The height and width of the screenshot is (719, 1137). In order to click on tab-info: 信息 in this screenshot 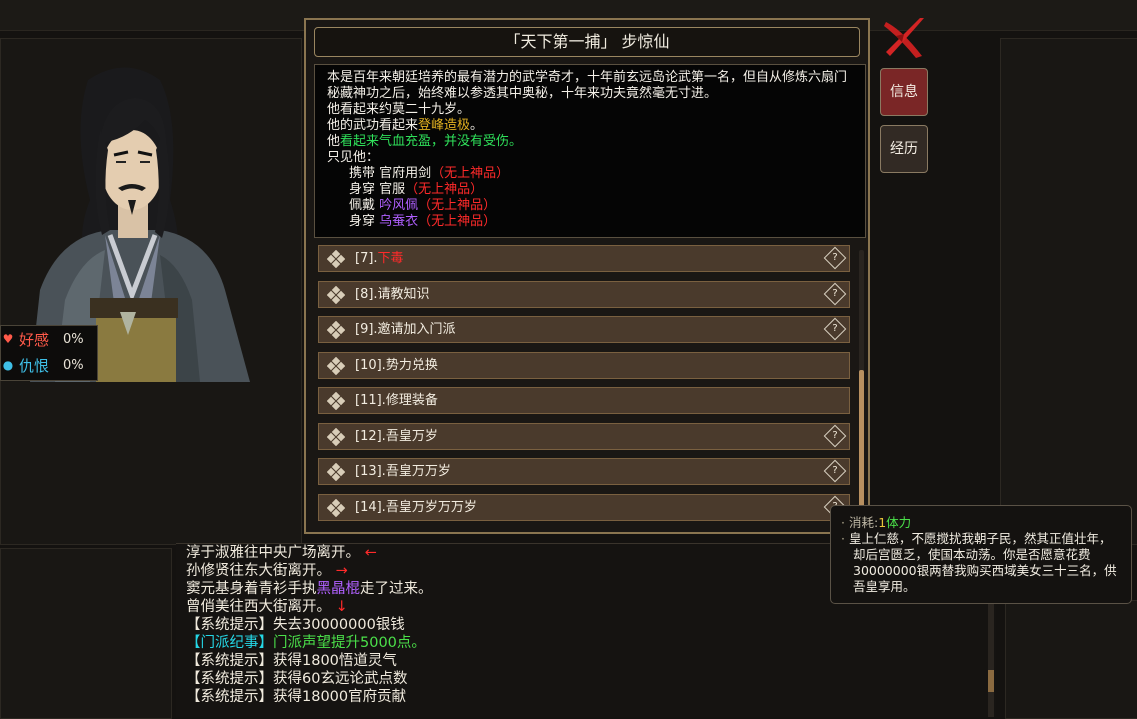, I will do `click(904, 92)`.